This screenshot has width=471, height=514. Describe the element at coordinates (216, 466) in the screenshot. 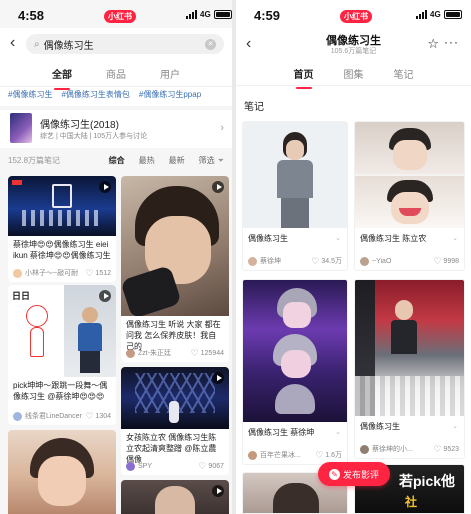

I see `like-count: 9067` at that location.